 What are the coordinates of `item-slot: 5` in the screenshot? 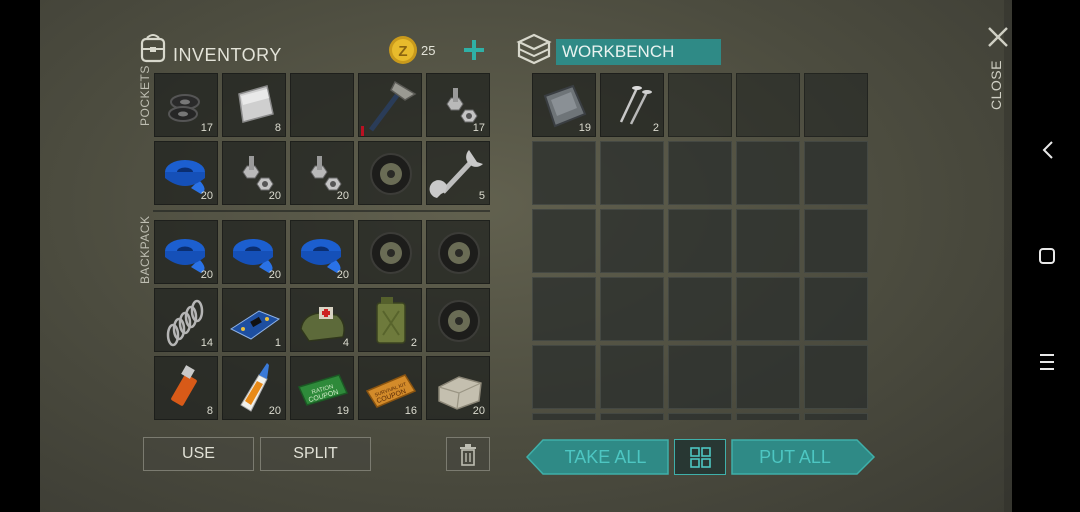 It's located at (458, 173).